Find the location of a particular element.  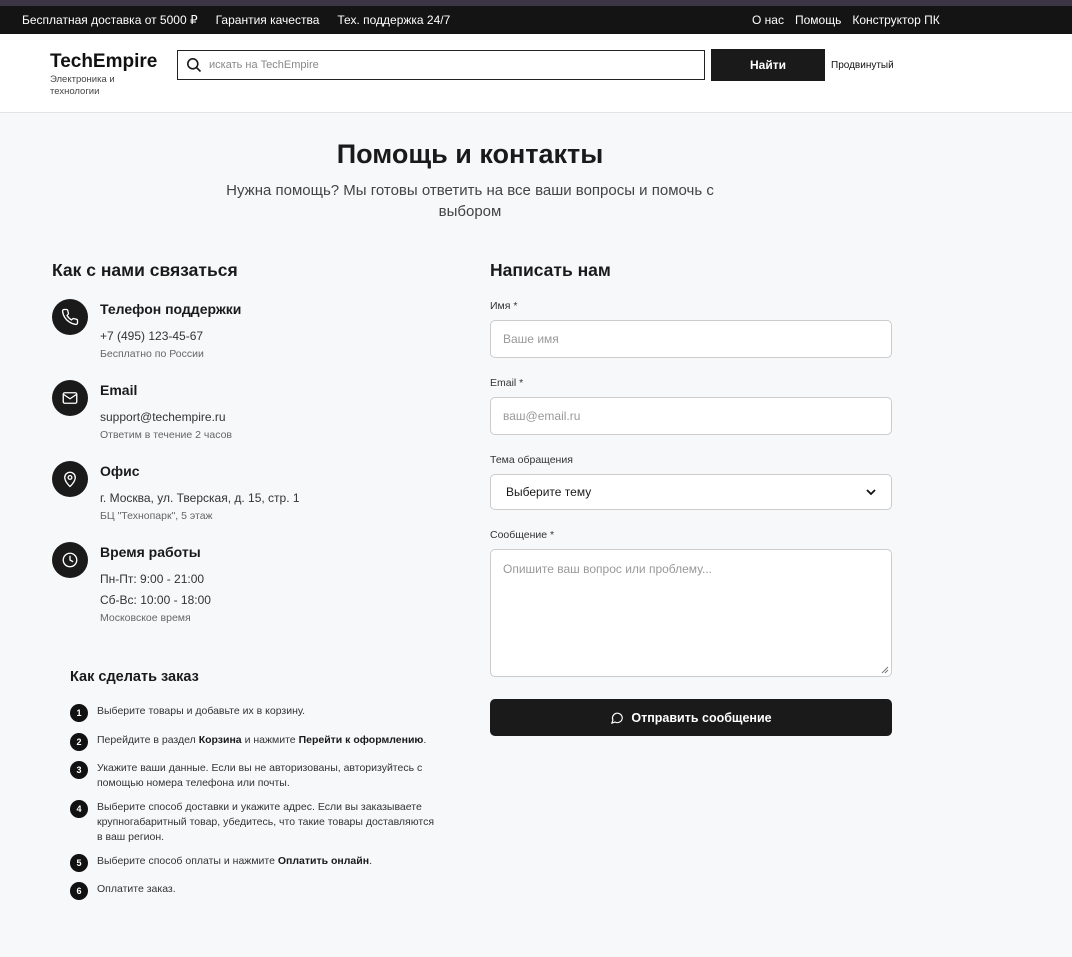

send-message-button: Отправить сообщение is located at coordinates (691, 717).